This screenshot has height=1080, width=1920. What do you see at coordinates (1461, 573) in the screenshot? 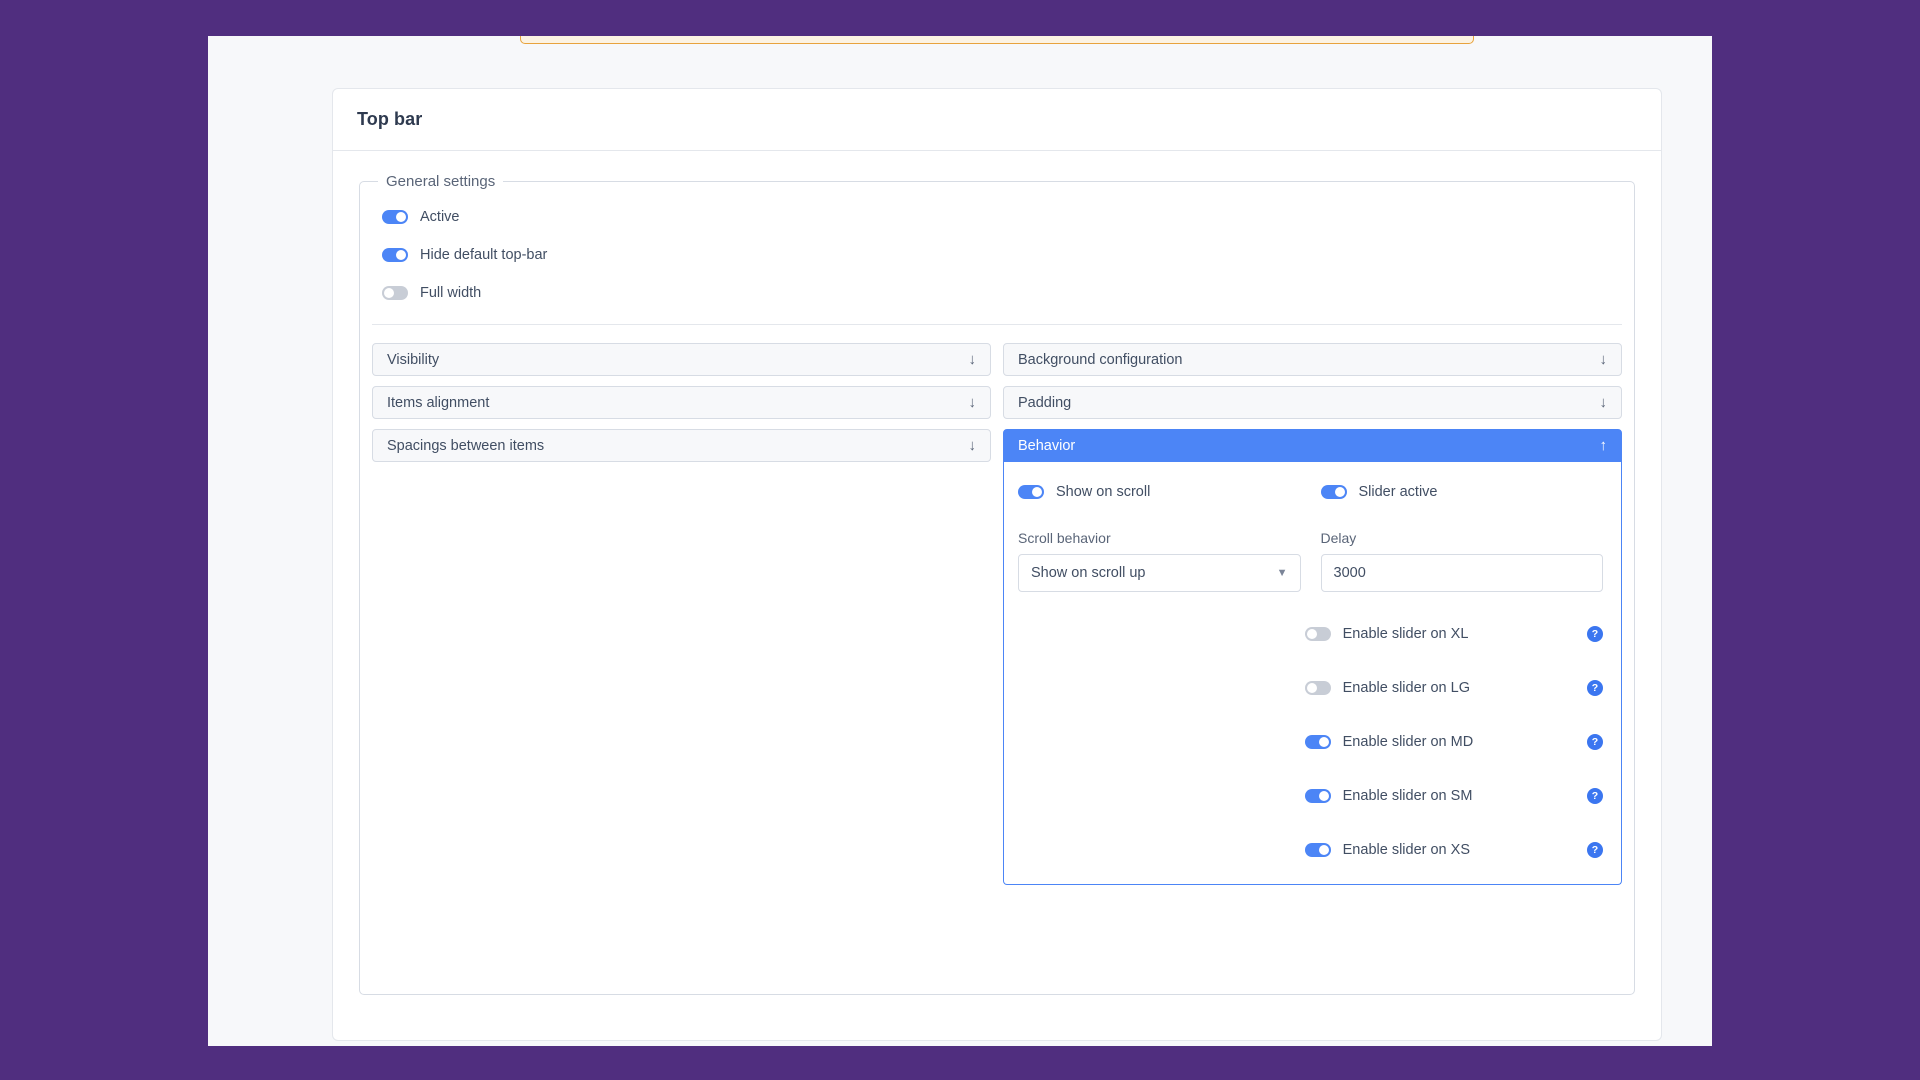
I see `delay-input: 3000` at bounding box center [1461, 573].